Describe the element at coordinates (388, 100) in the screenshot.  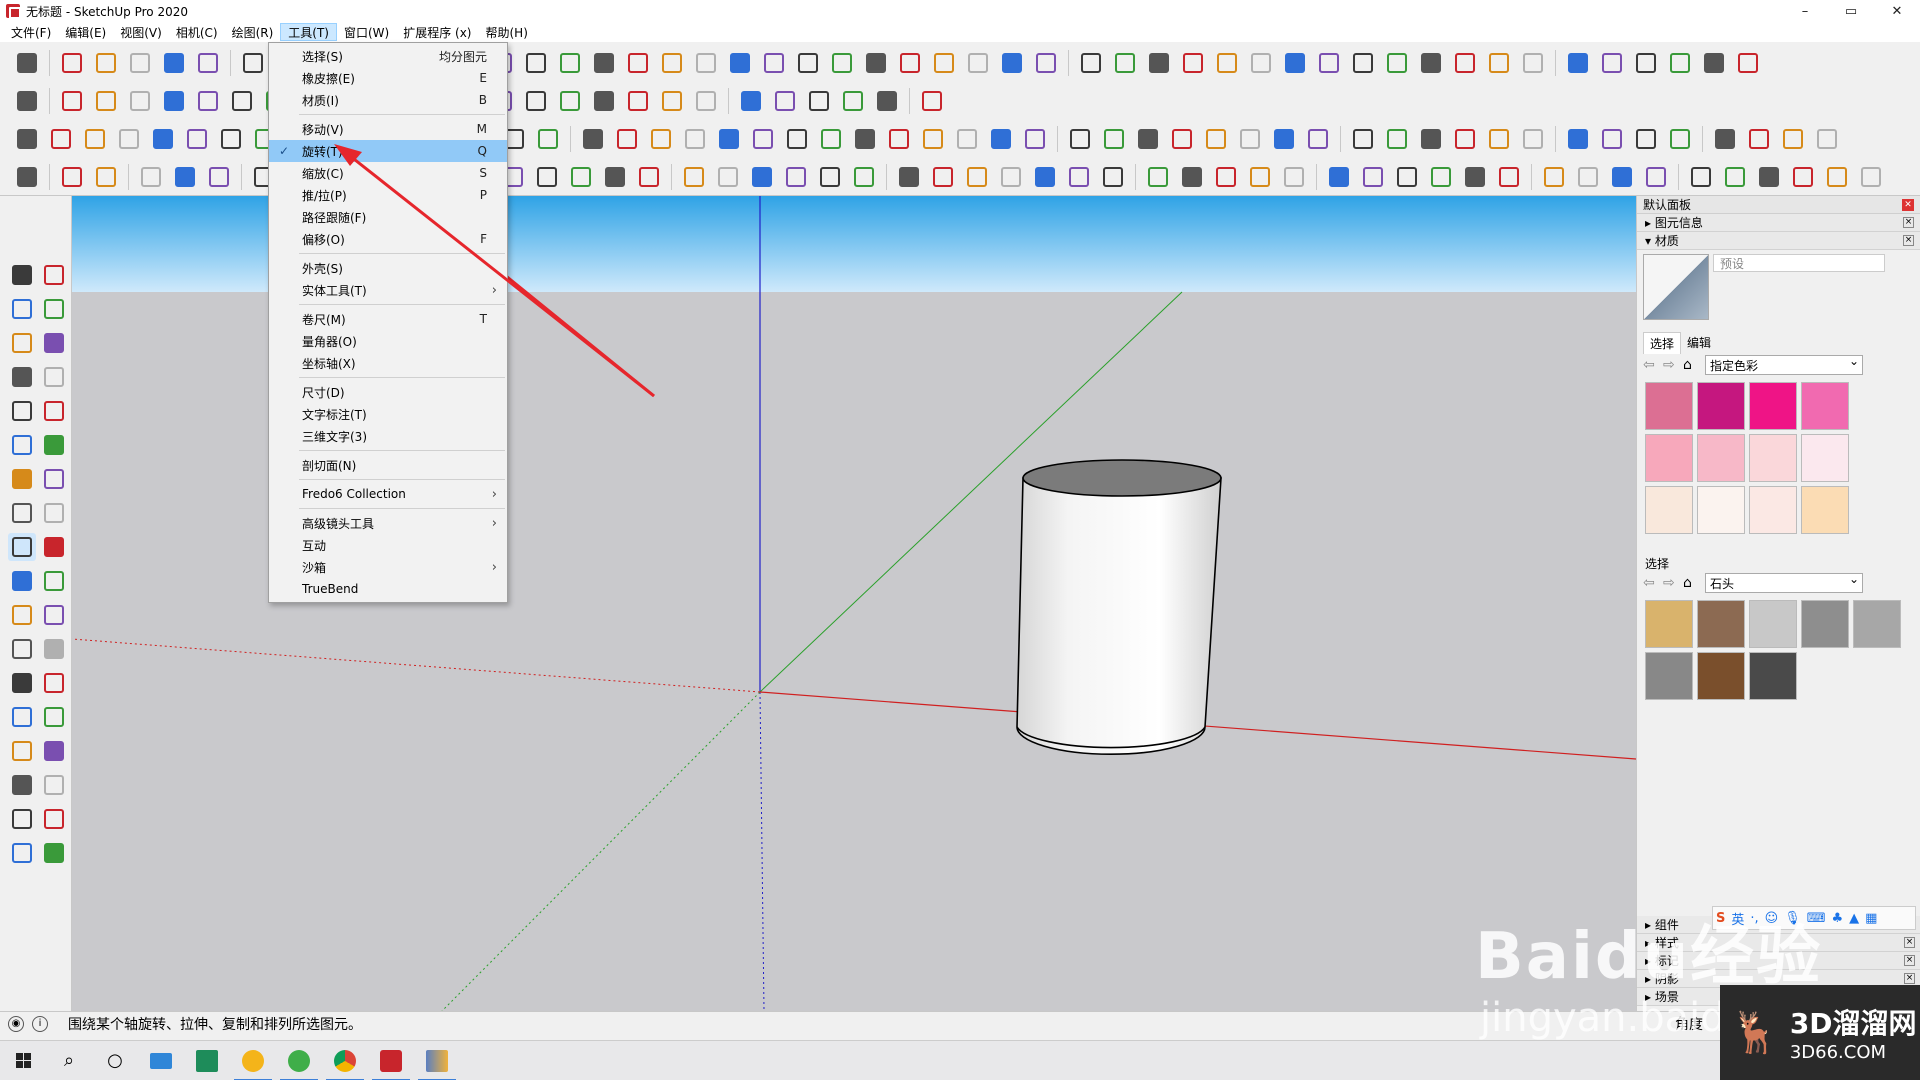
I see `menu-item: 材质(I) B` at that location.